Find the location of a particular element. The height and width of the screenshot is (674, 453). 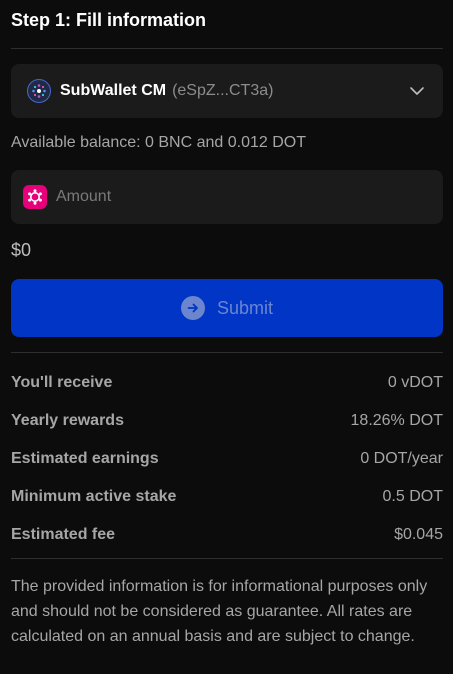

submit-button: Submit is located at coordinates (227, 308).